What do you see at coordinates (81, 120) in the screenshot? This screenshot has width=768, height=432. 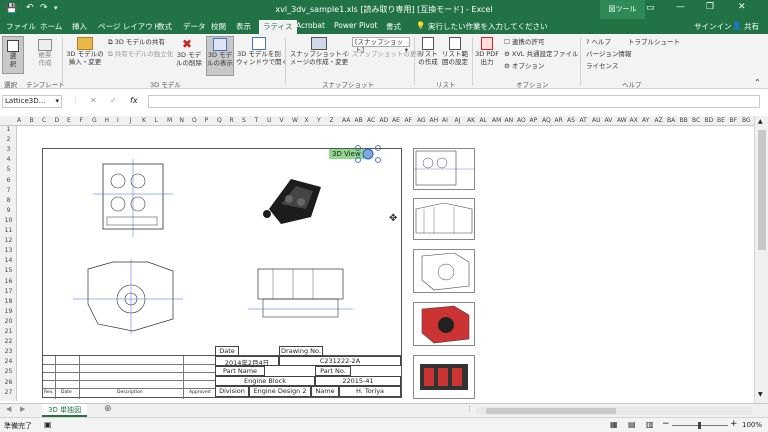 I see `column-header: F` at bounding box center [81, 120].